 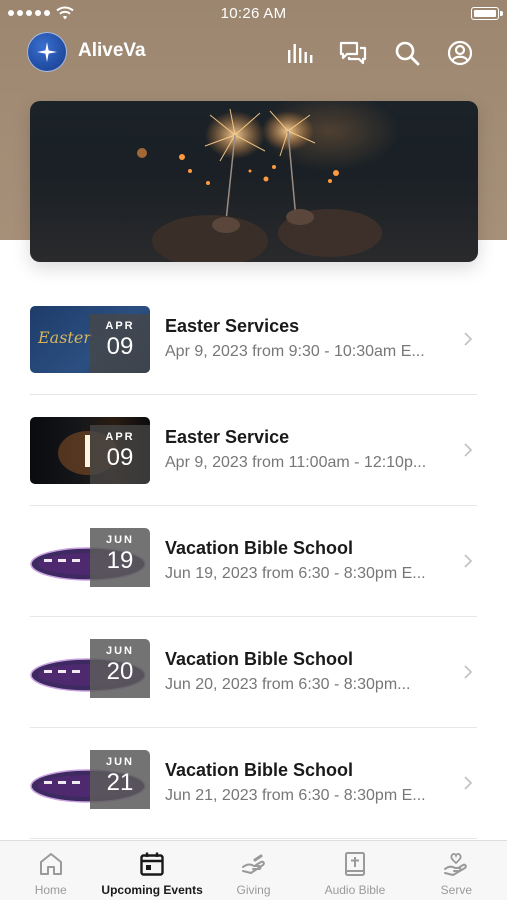 I want to click on calendar-icon, so click(x=152, y=864).